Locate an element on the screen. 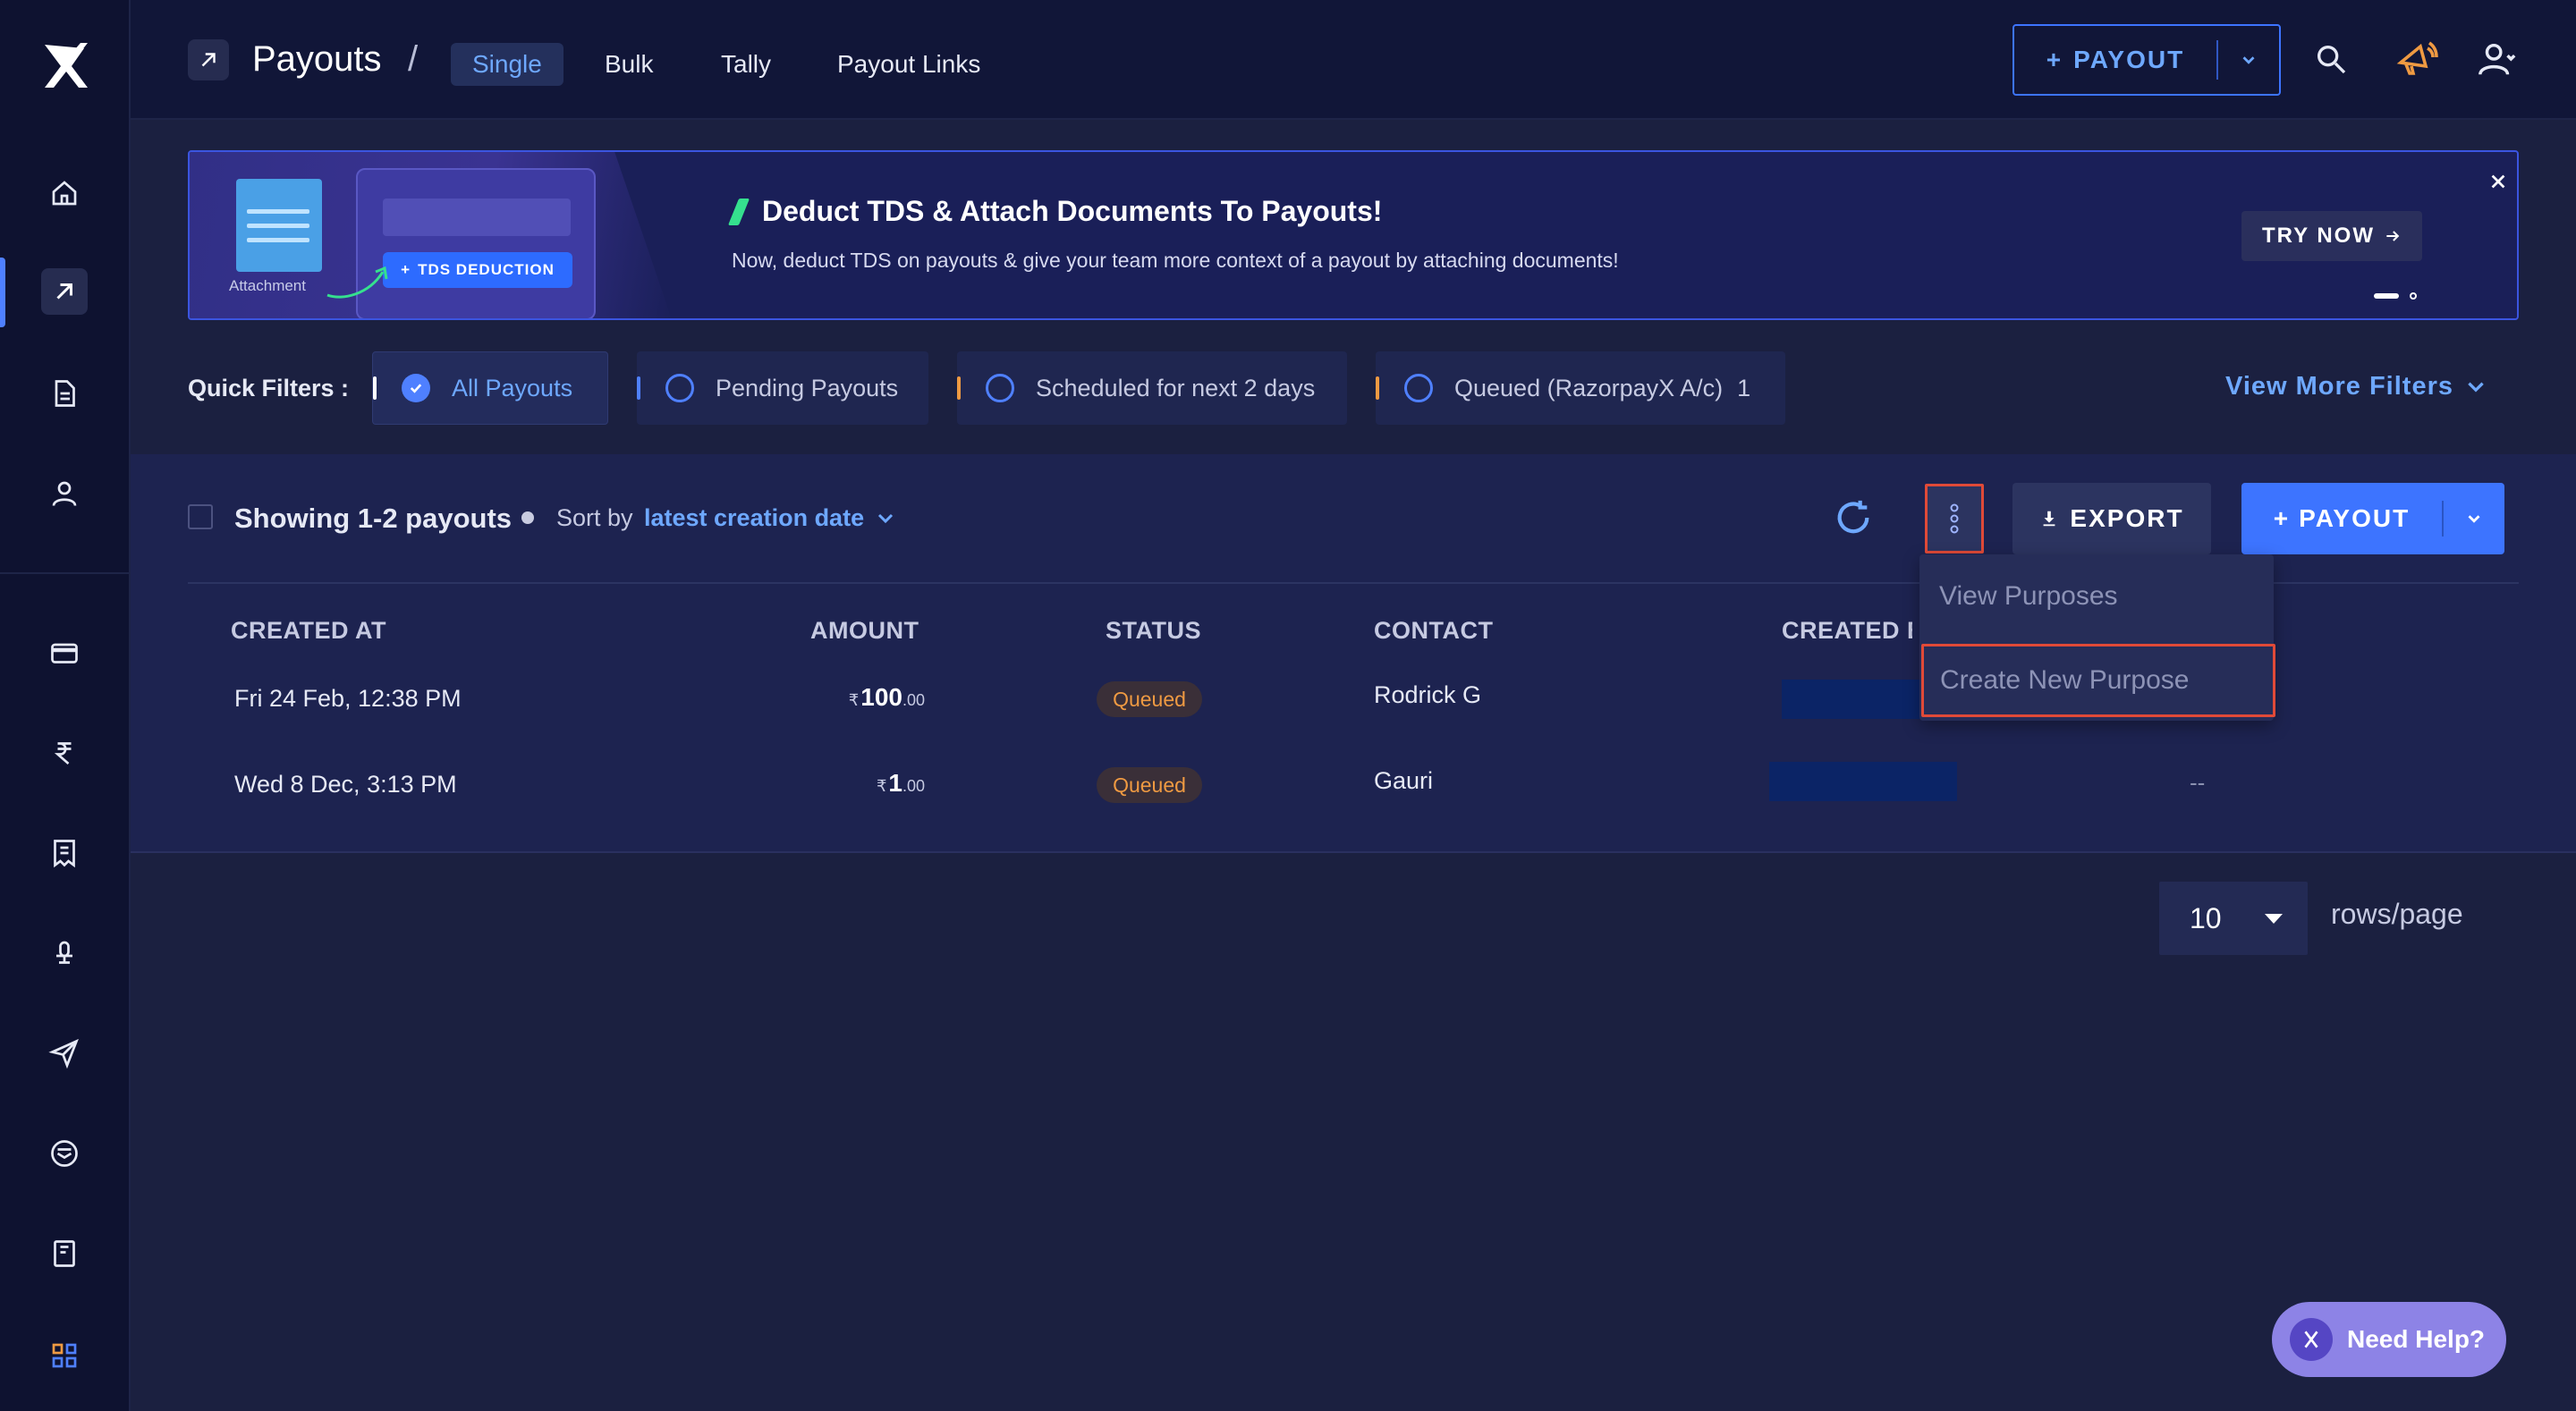 The image size is (2576, 1411). row-amount: ₹ 1 .00 is located at coordinates (900, 783).